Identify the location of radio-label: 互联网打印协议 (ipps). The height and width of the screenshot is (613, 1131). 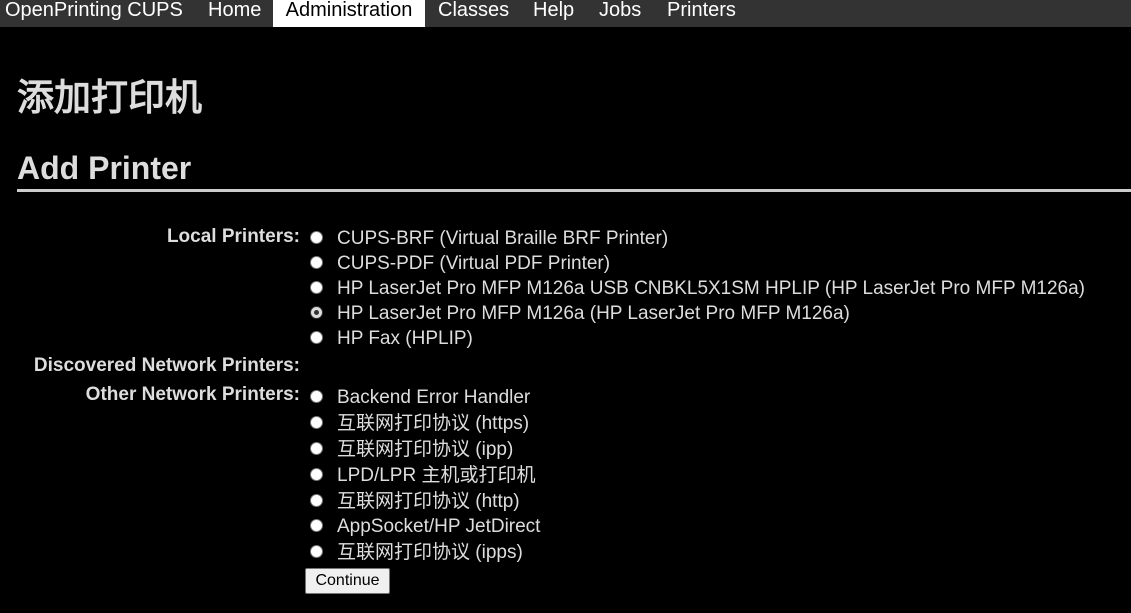
(430, 553).